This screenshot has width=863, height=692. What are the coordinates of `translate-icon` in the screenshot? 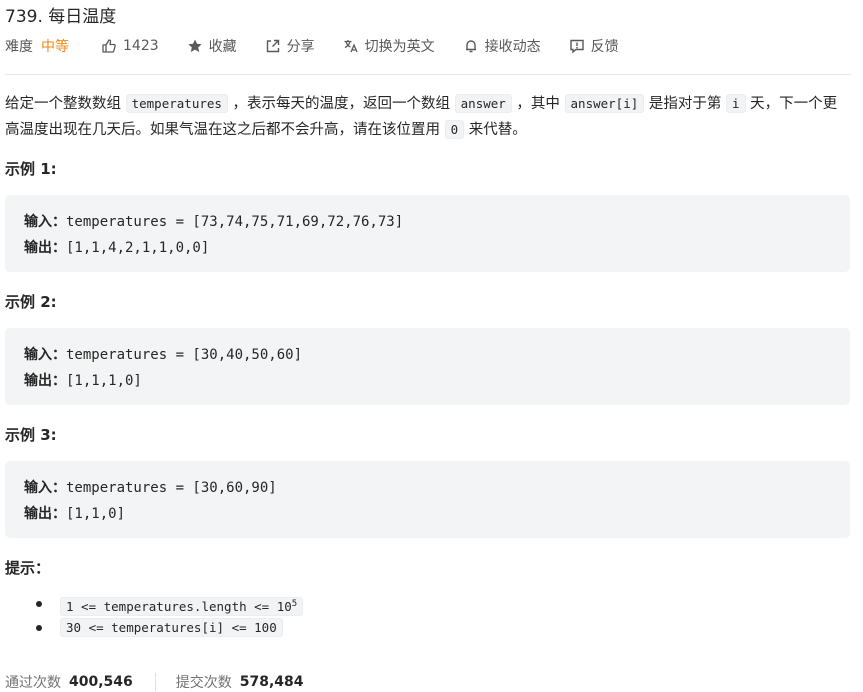 It's located at (351, 46).